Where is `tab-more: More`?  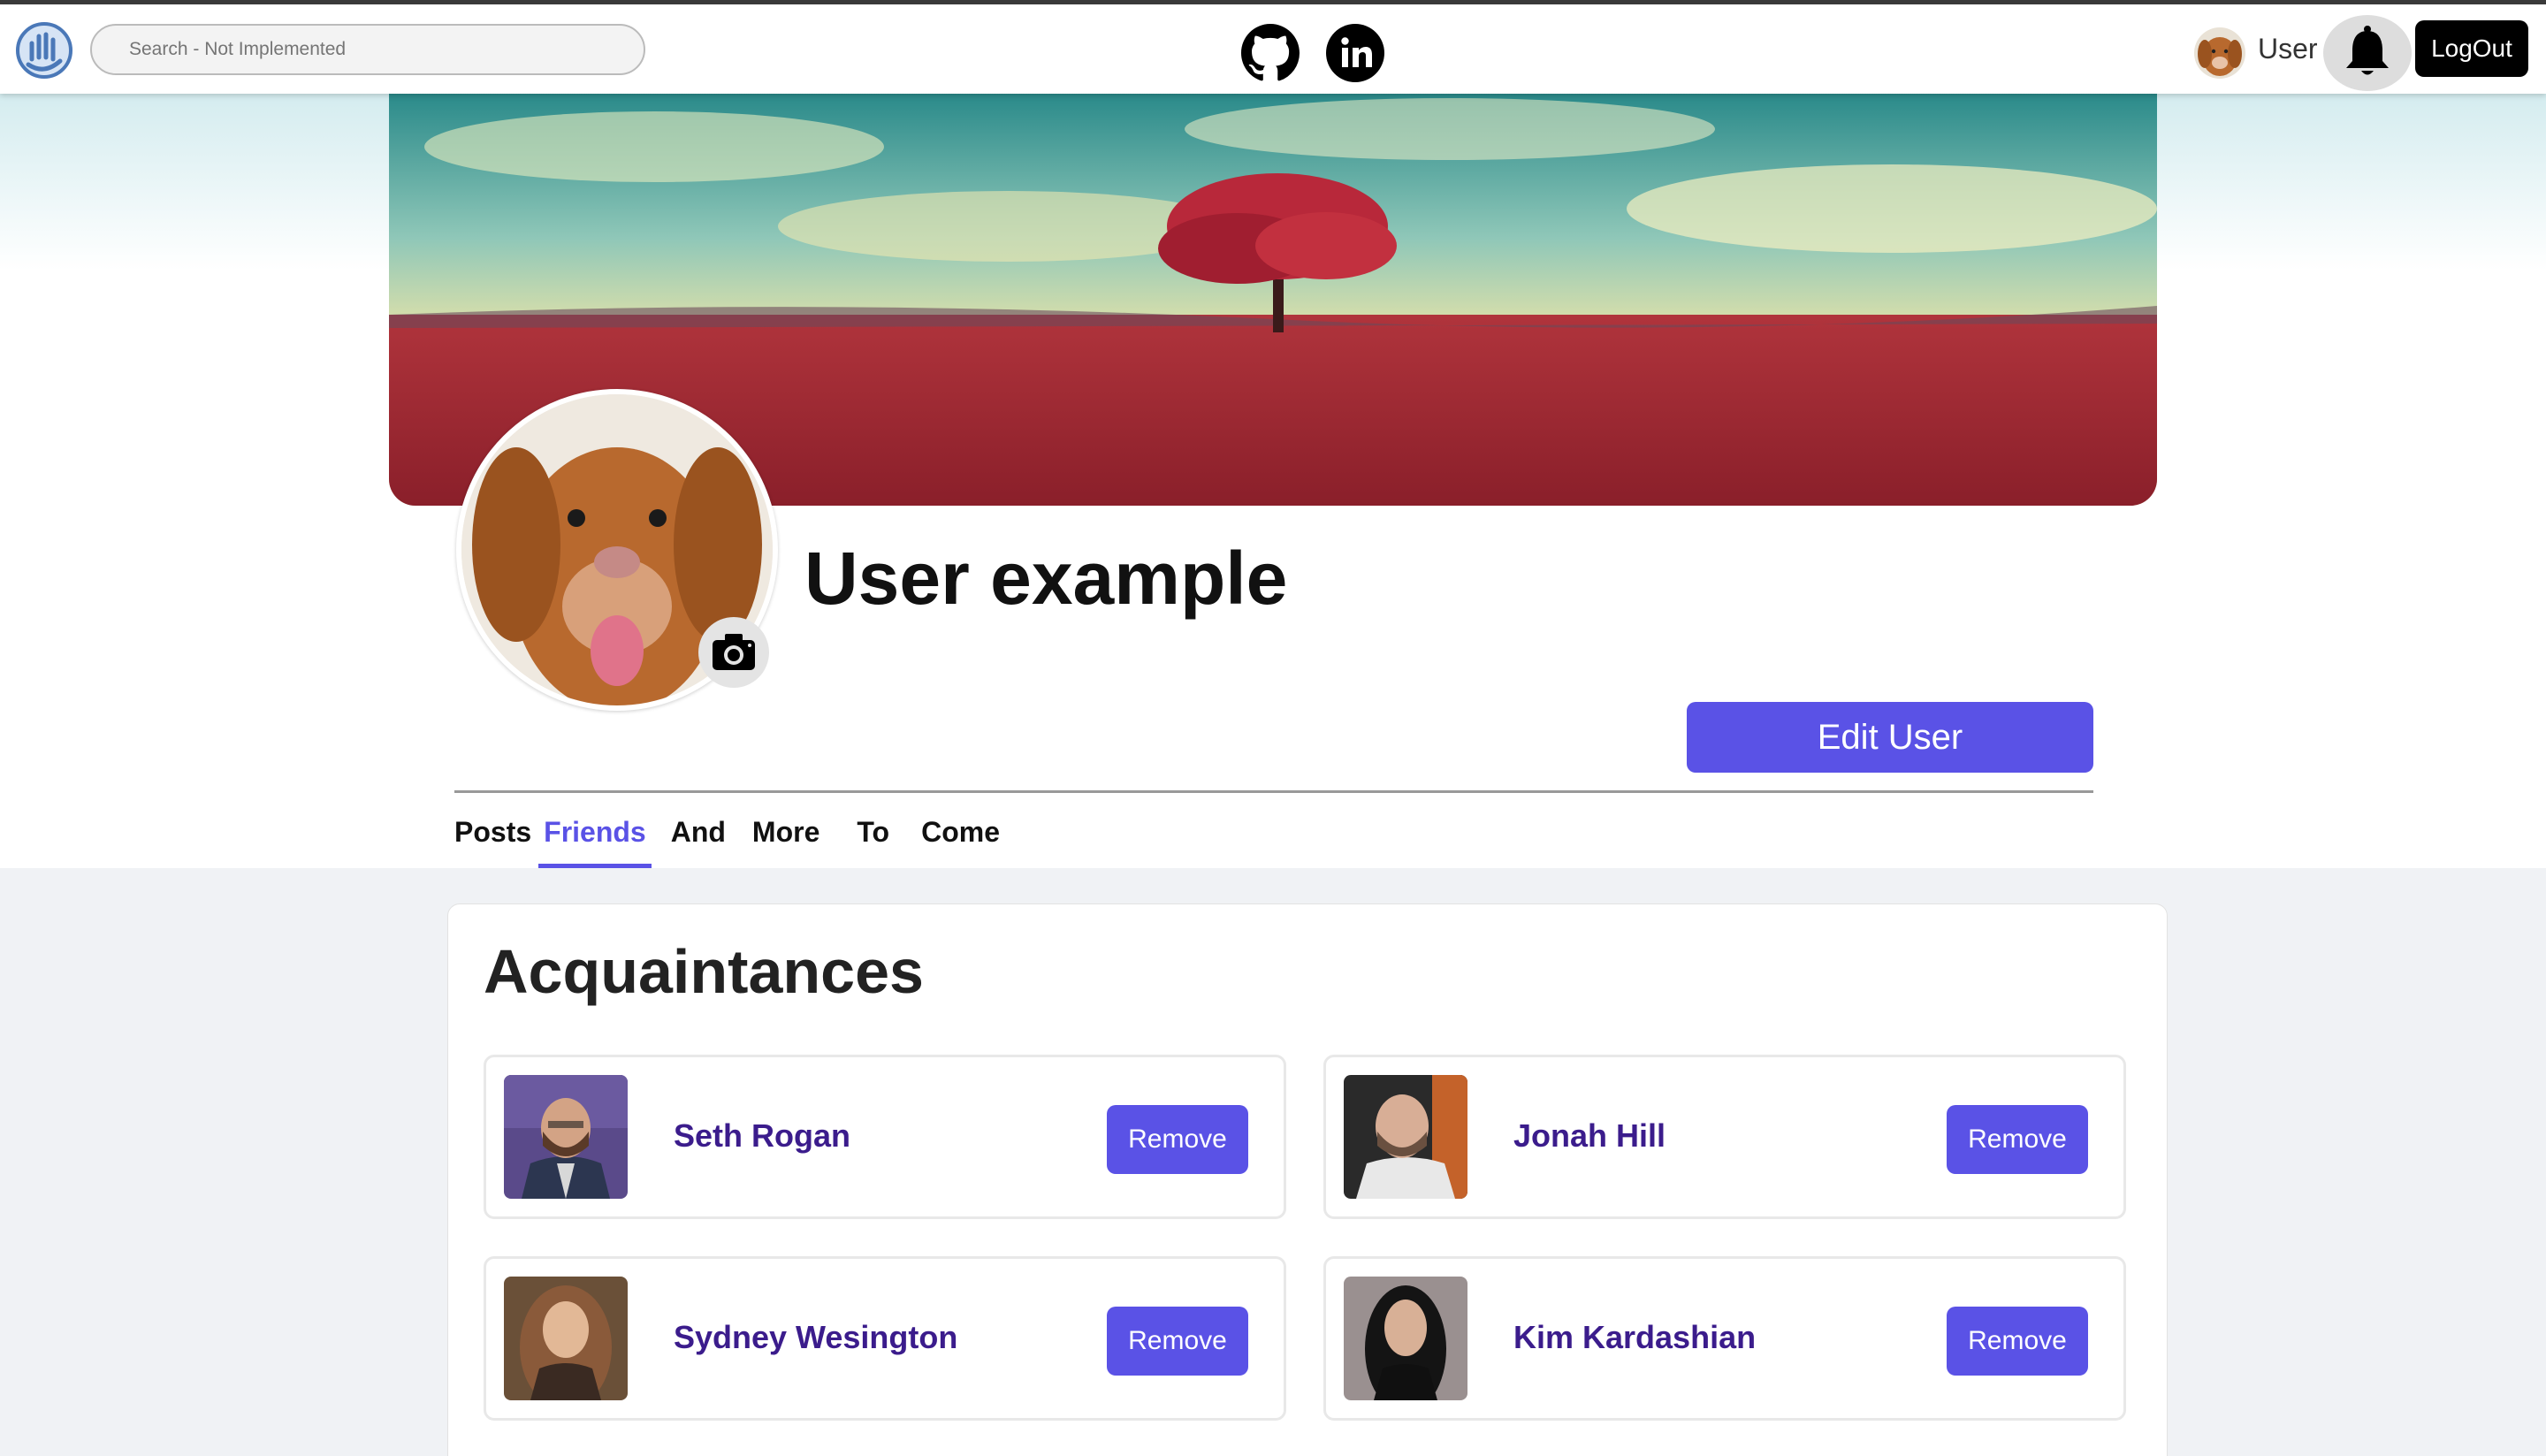
tab-more: More is located at coordinates (785, 839).